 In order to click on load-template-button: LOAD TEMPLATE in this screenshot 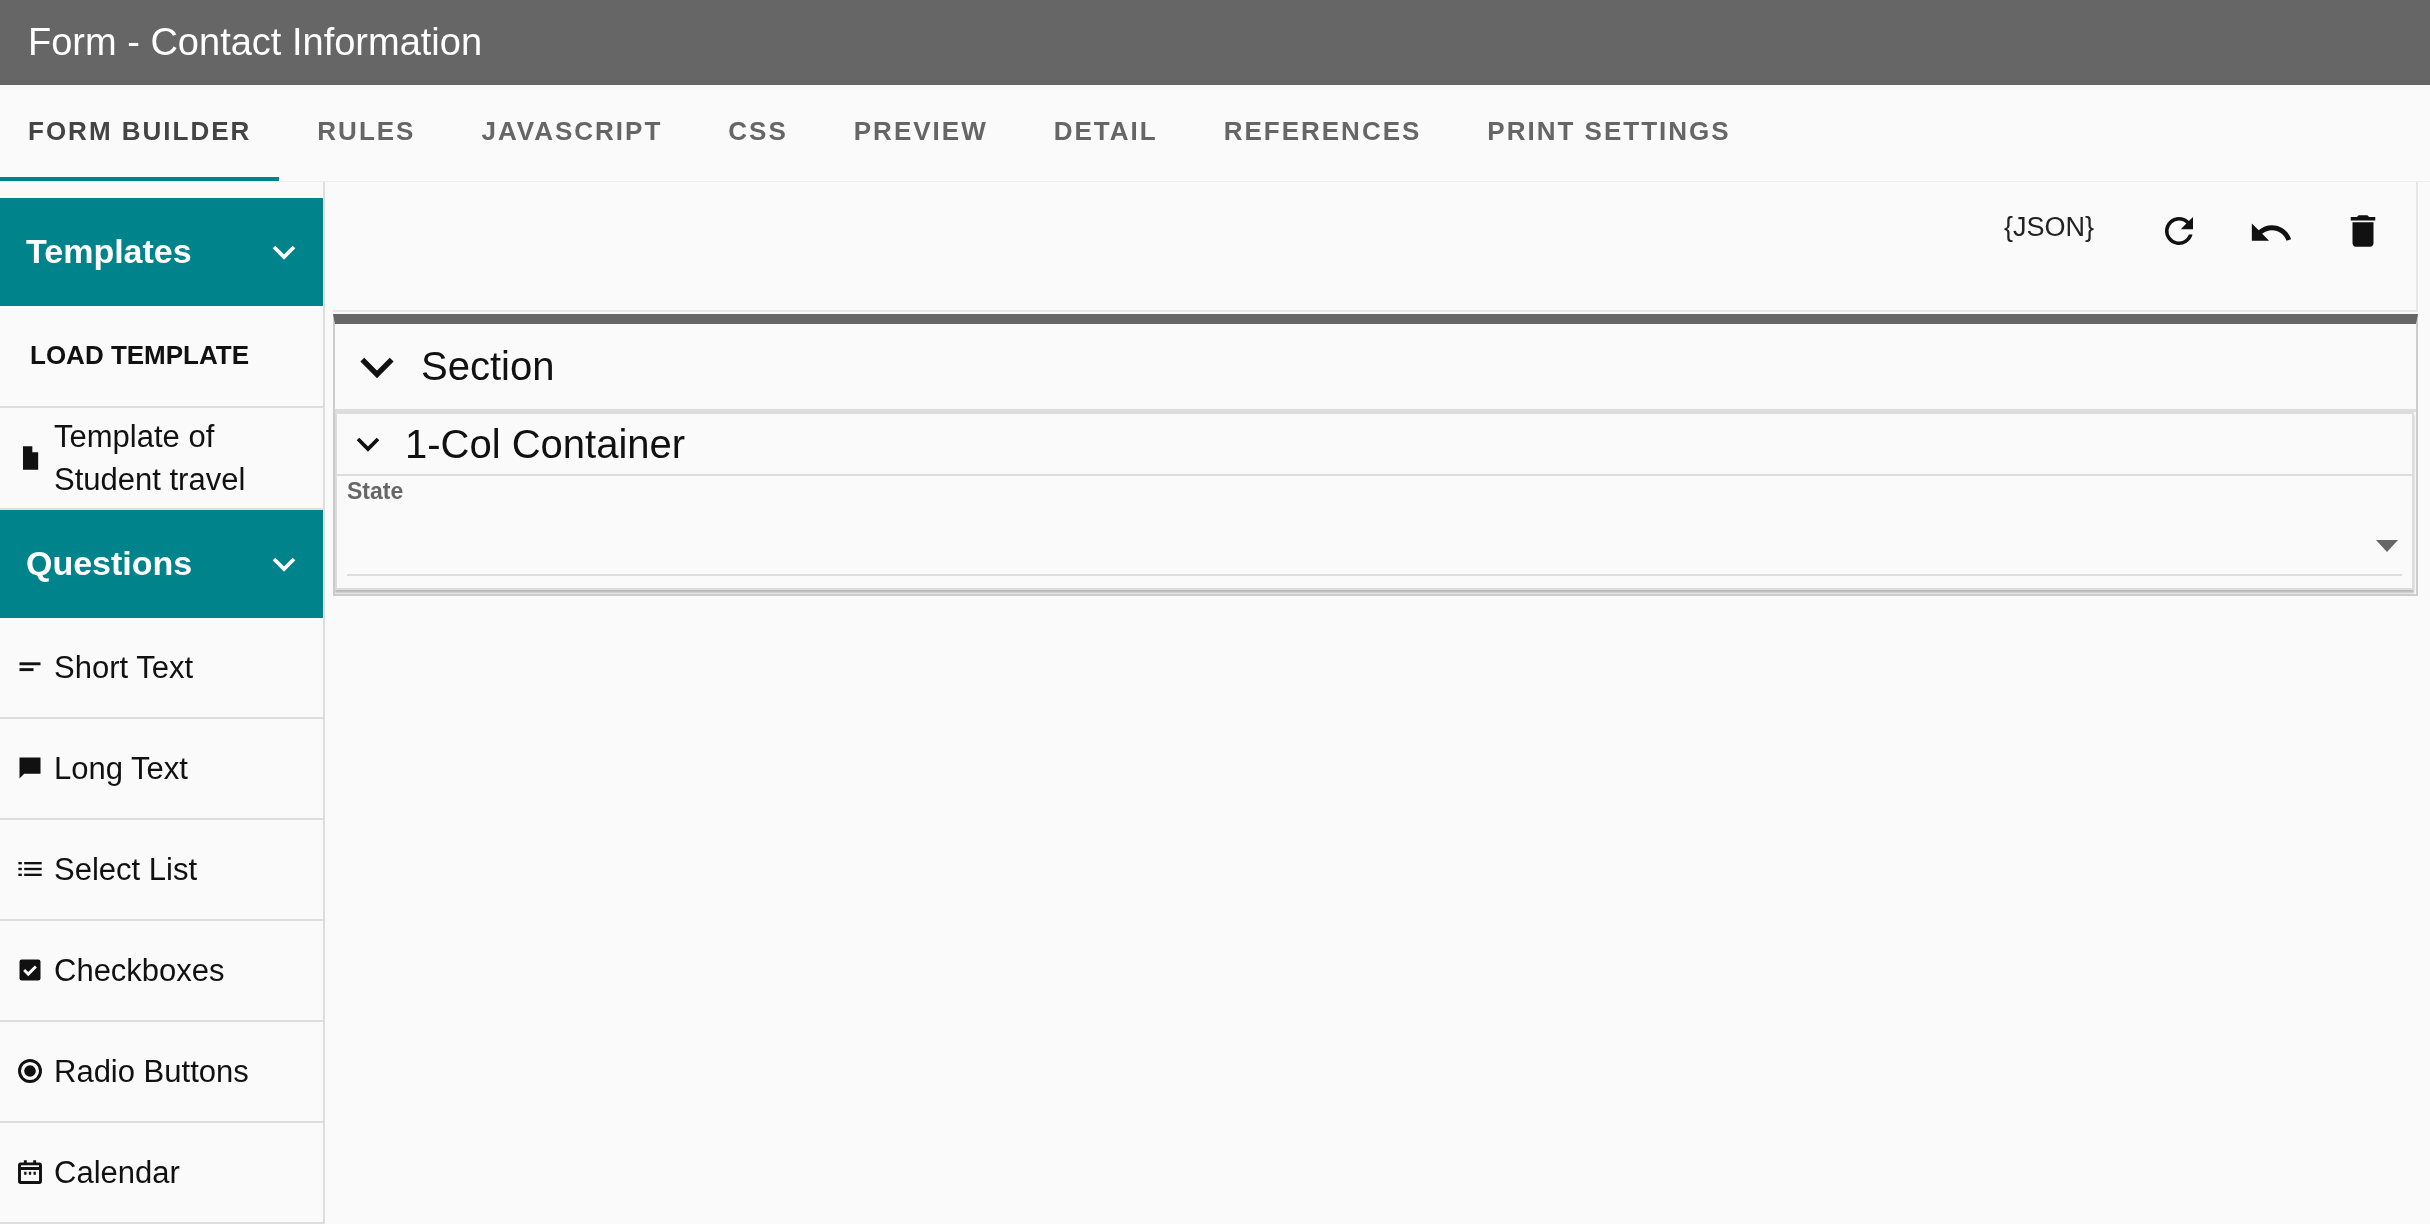, I will do `click(140, 356)`.